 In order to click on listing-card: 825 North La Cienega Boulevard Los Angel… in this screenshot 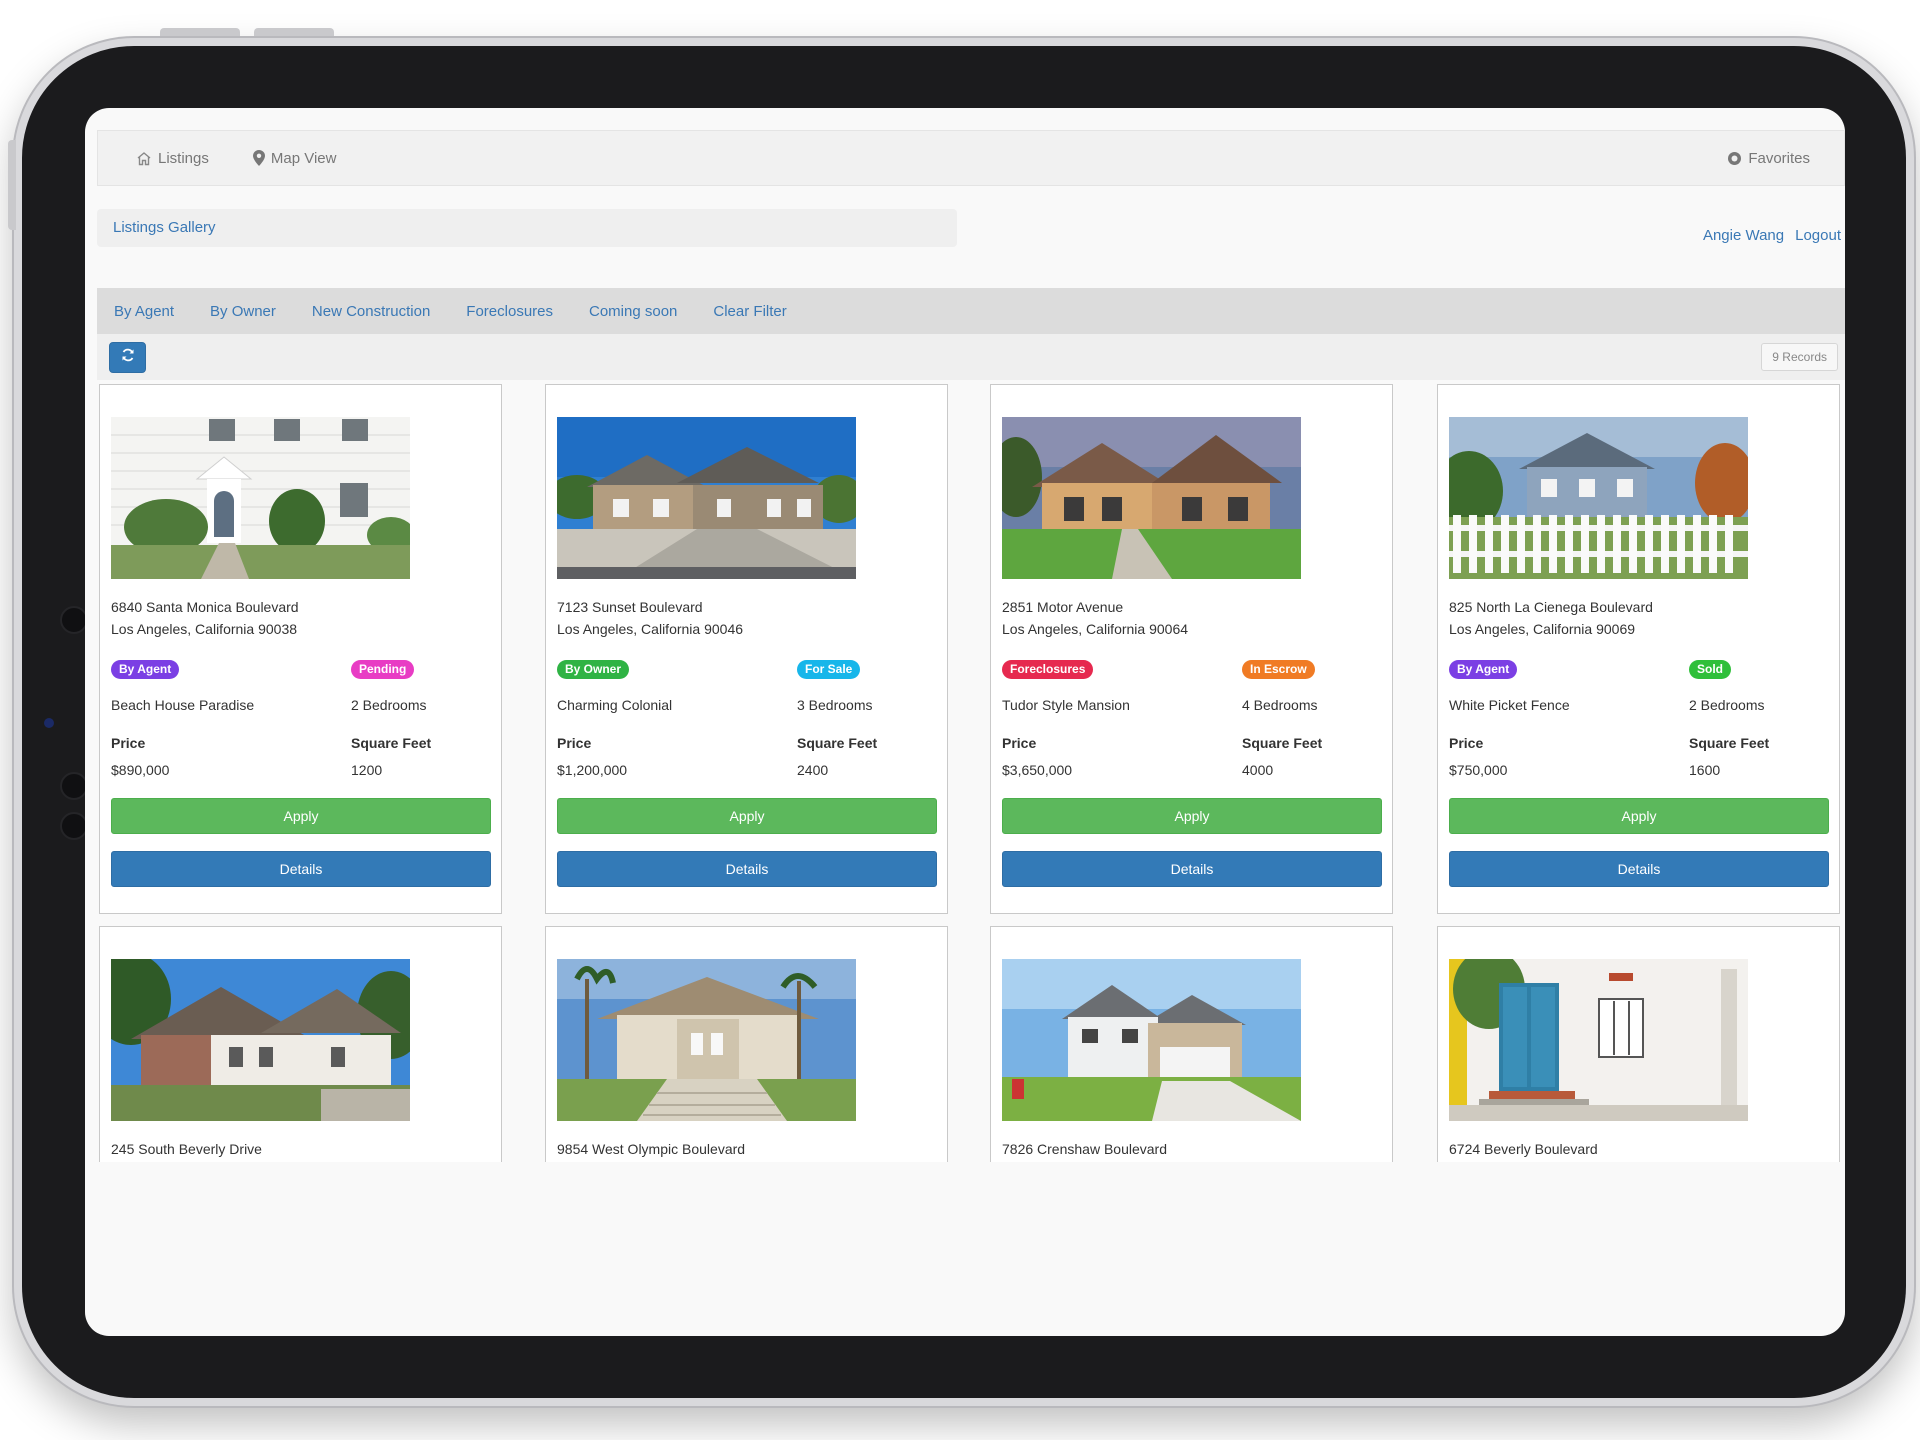, I will do `click(1638, 649)`.